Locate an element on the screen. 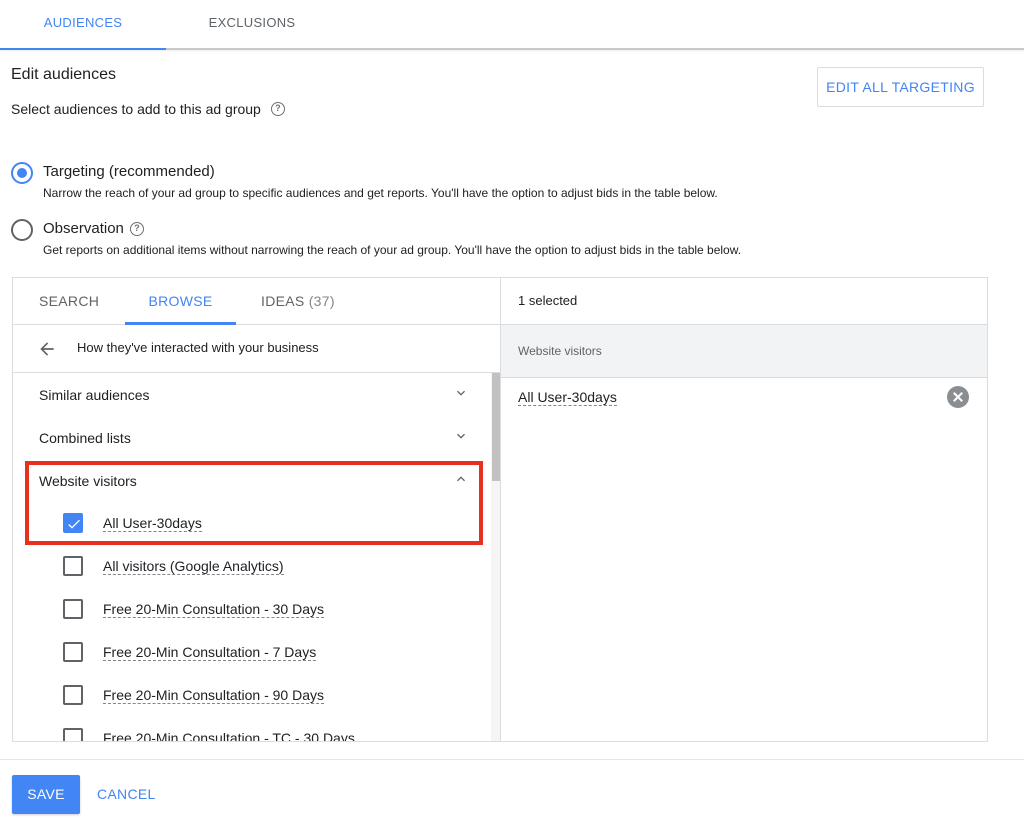 The image size is (1024, 822). group-label: Similar audiences is located at coordinates (94, 395).